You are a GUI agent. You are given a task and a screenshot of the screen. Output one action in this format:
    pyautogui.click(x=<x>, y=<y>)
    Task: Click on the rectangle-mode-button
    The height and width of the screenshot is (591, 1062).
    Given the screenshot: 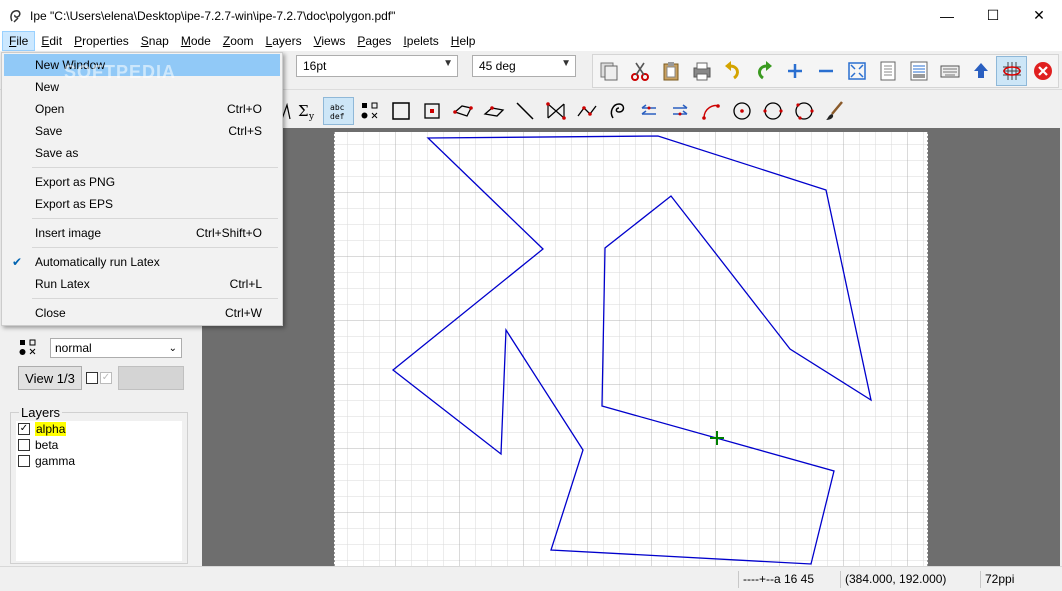 What is the action you would take?
    pyautogui.click(x=400, y=111)
    